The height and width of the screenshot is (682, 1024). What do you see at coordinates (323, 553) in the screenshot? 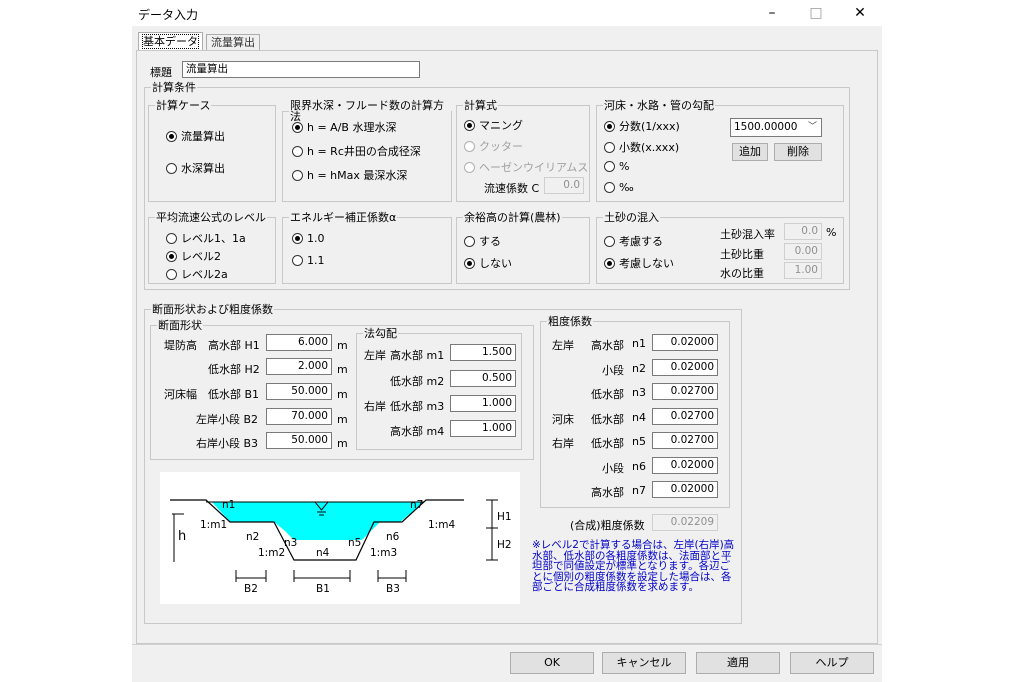
I see `diagram-label-n4: n4` at bounding box center [323, 553].